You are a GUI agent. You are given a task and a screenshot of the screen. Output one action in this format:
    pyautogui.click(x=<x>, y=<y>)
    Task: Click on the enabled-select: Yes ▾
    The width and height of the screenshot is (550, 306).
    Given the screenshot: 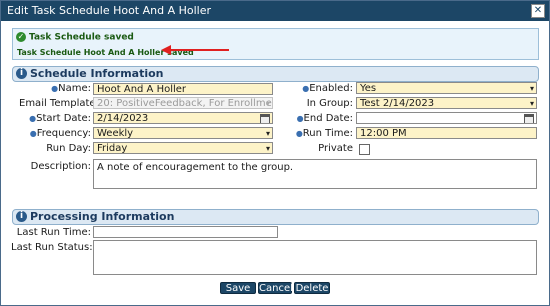 What is the action you would take?
    pyautogui.click(x=446, y=88)
    